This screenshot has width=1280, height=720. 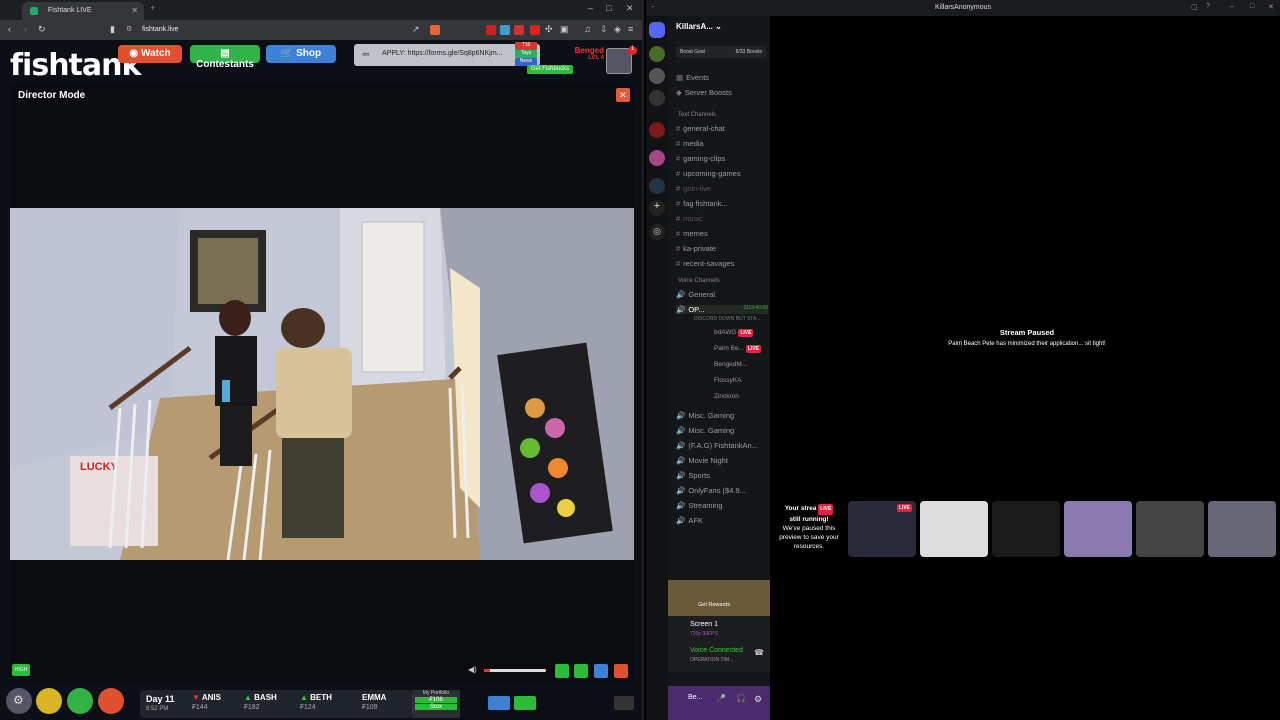 What do you see at coordinates (435, 30) in the screenshot?
I see `brave-shield-icon` at bounding box center [435, 30].